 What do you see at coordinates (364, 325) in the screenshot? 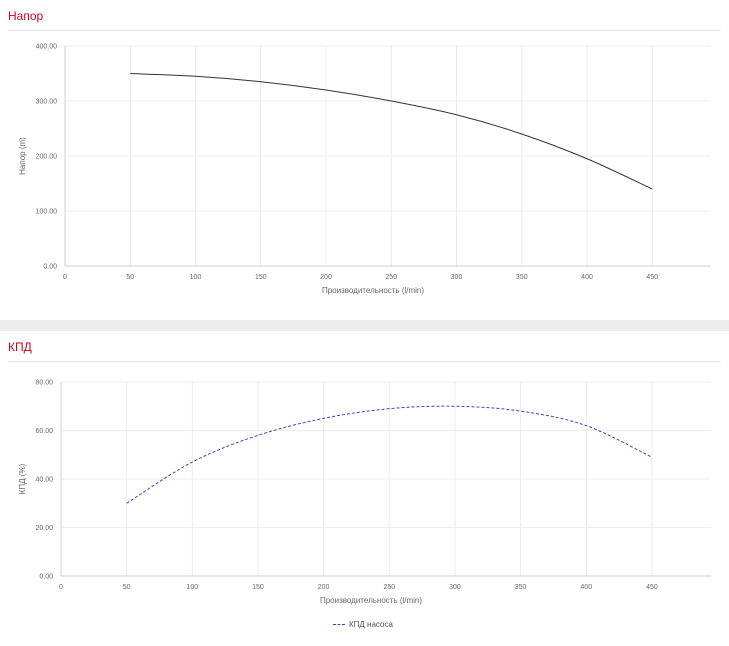
I see `panel-separator` at bounding box center [364, 325].